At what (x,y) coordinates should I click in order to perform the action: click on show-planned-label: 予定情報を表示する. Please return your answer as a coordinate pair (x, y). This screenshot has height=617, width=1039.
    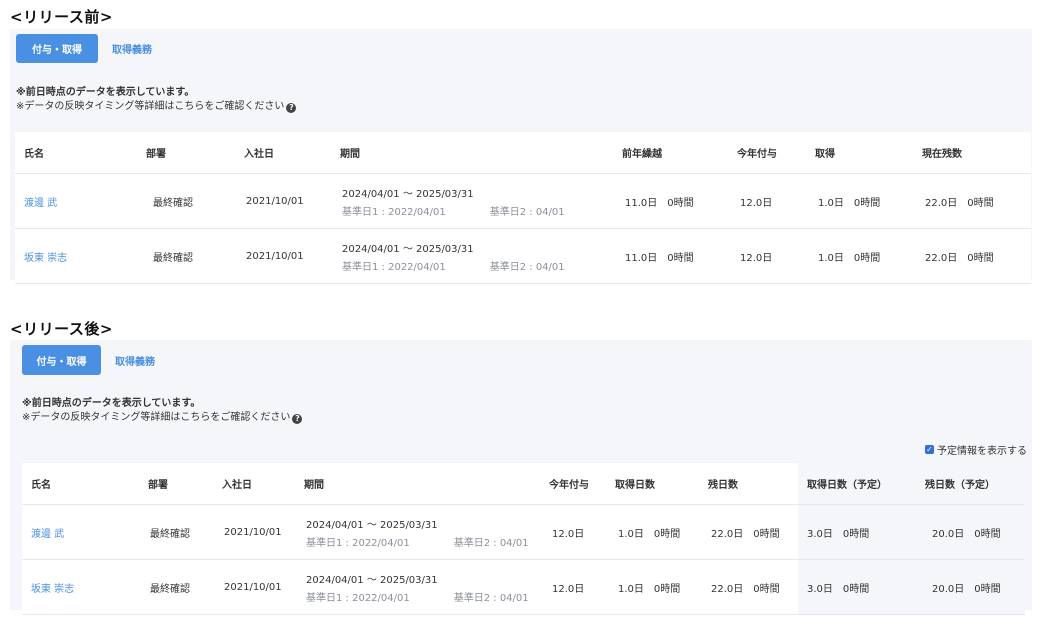
    Looking at the image, I should click on (982, 451).